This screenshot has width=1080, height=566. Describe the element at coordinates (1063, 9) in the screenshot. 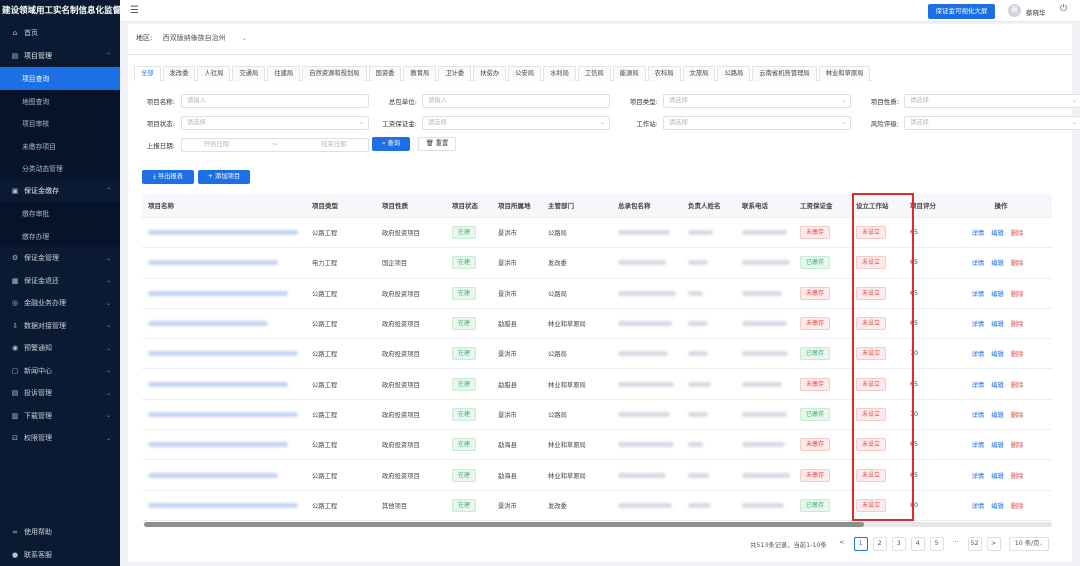

I see `power-icon: ⏻` at that location.